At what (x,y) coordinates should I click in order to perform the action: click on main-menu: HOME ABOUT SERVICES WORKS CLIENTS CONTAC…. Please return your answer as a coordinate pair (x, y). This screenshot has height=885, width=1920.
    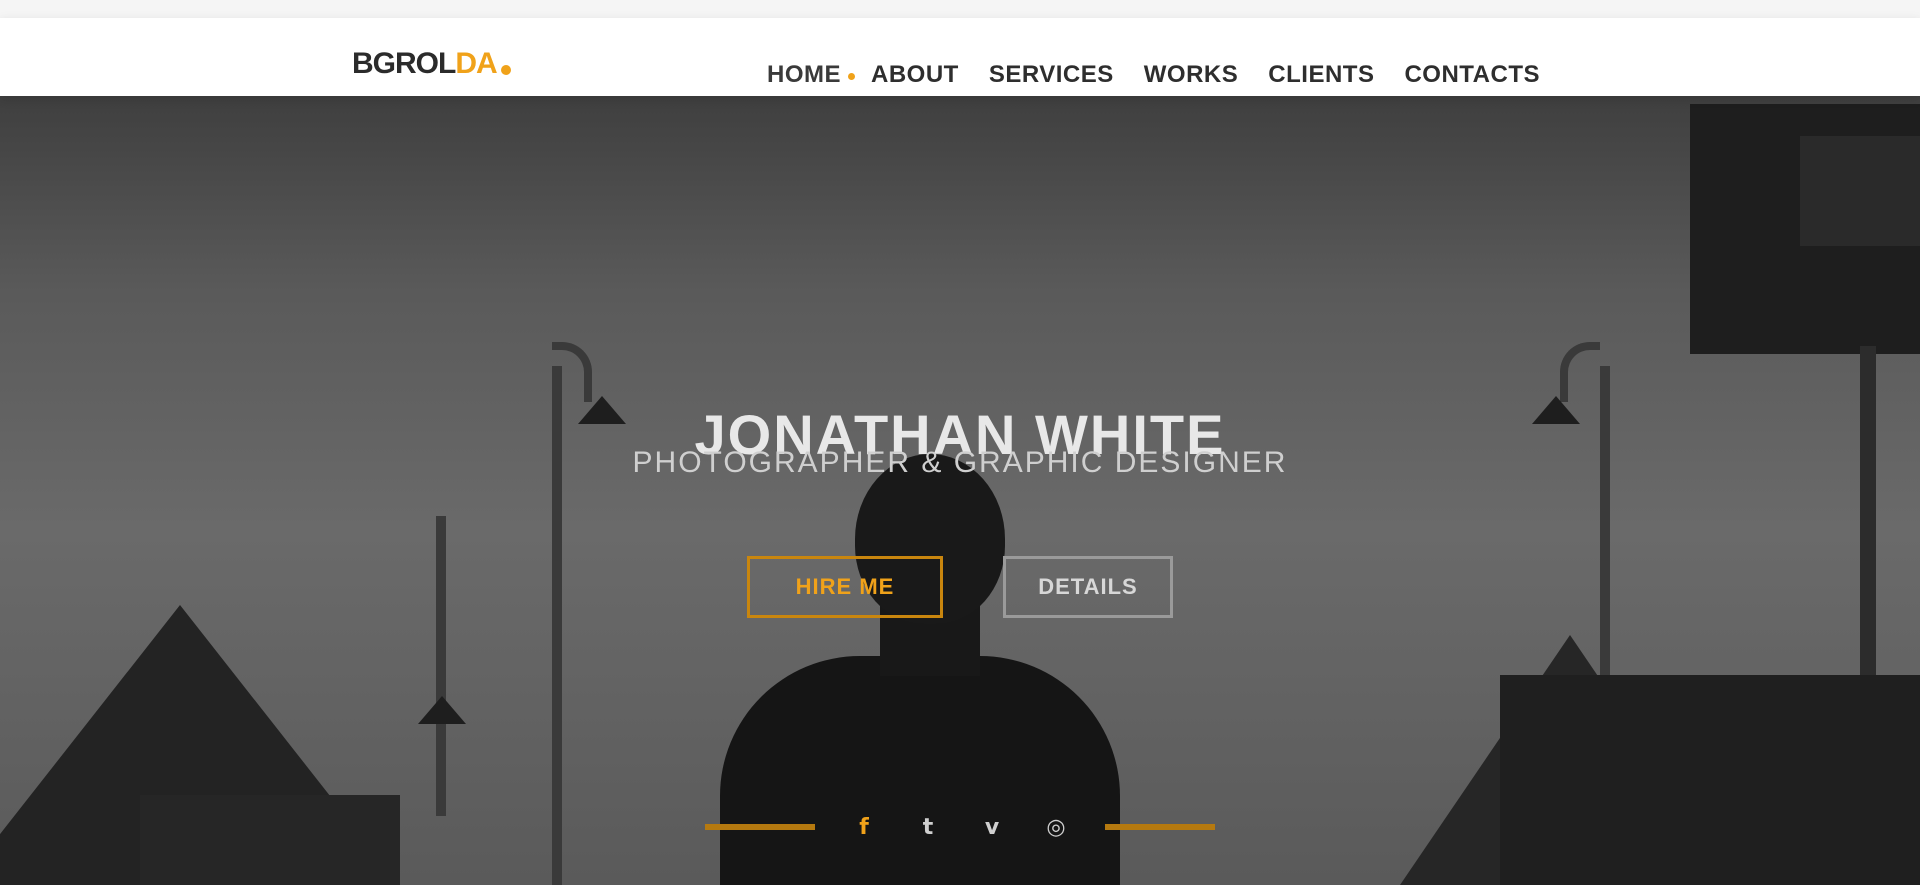
    Looking at the image, I should click on (1138, 75).